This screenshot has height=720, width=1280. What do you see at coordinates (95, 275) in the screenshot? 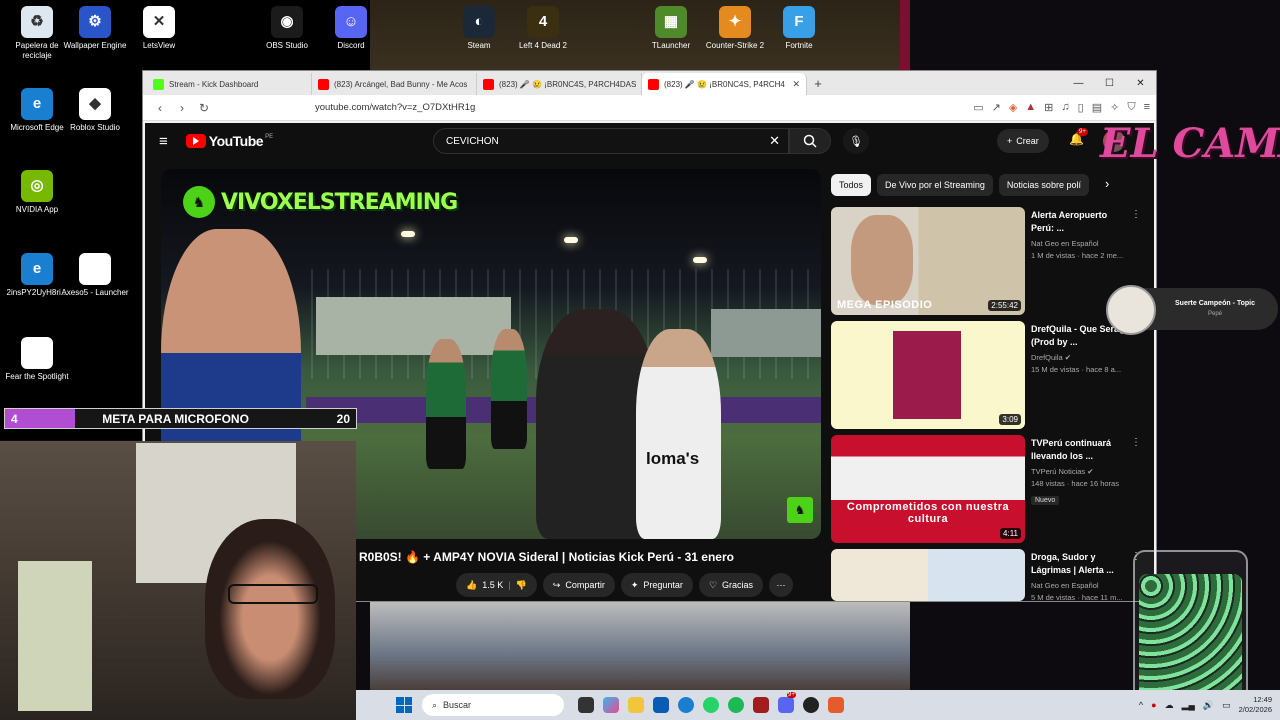
I see `desktop-icon: Axeso5 - Launcher` at bounding box center [95, 275].